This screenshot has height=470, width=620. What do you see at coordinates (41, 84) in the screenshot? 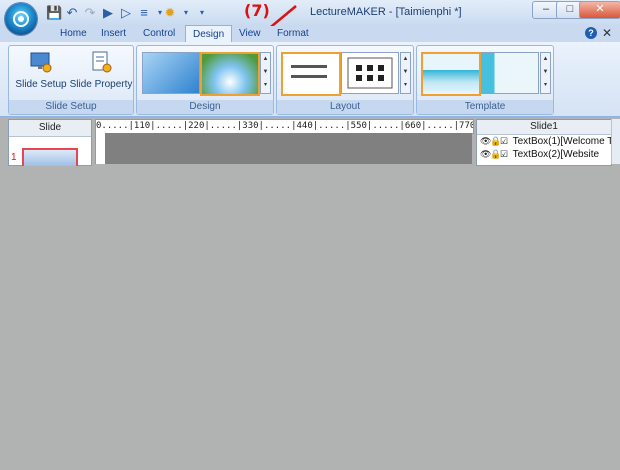
I see `slide-setup-label: Slide Setup` at bounding box center [41, 84].